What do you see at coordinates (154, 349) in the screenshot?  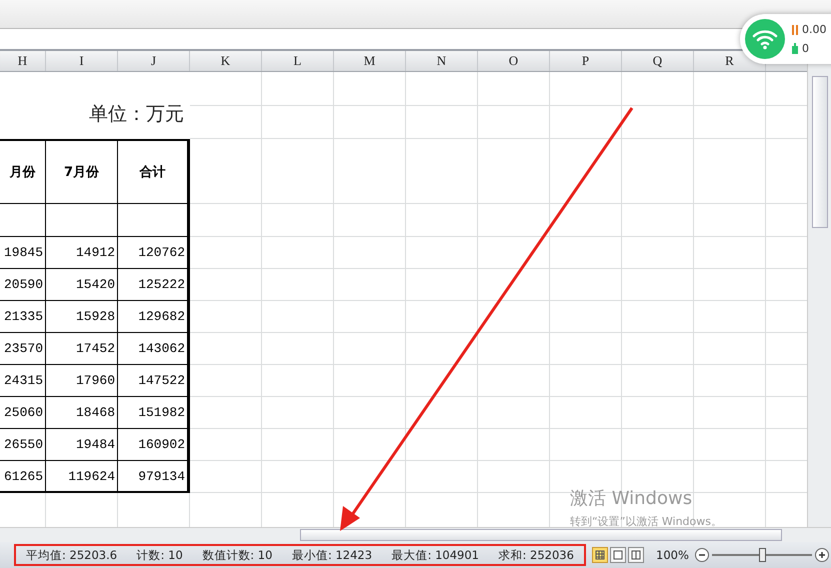 I see `table-cell: 143062` at bounding box center [154, 349].